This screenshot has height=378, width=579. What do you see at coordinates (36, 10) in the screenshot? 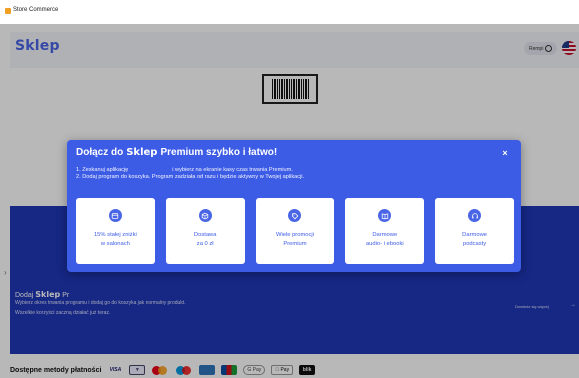
I see `window-title: Store Commerce` at bounding box center [36, 10].